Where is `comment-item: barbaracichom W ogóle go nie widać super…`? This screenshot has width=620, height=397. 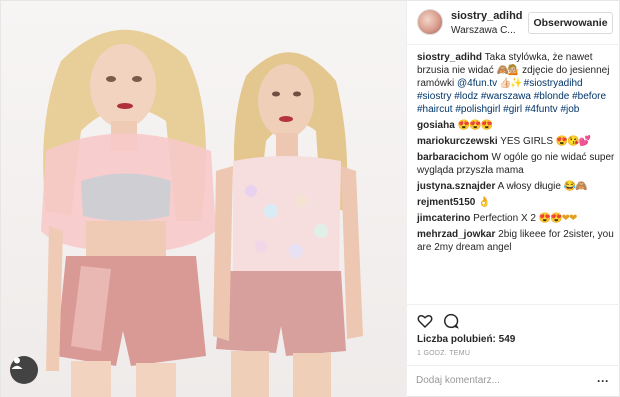 comment-item: barbaracichom W ogóle go nie widać super… is located at coordinates (517, 164).